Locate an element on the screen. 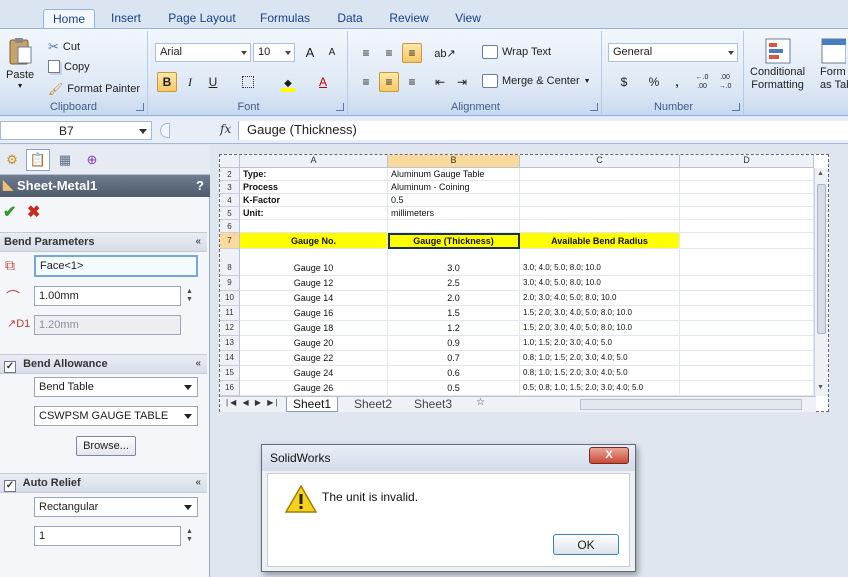  gauge-cell: Gauge 10 is located at coordinates (314, 262).